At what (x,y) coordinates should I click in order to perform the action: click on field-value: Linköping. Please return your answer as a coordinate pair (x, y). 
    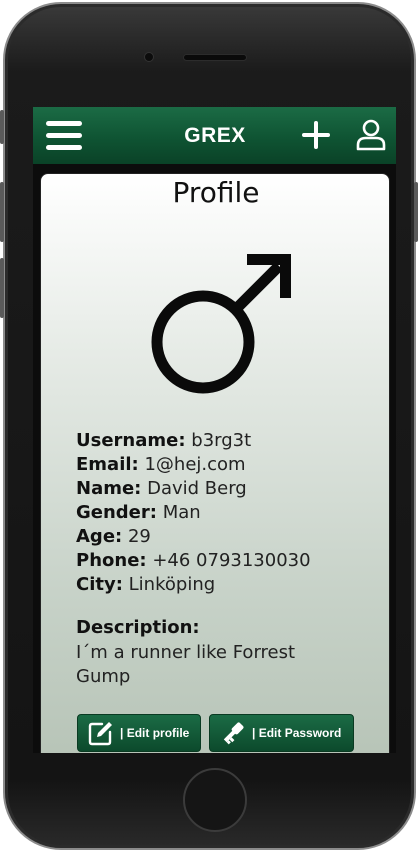
    Looking at the image, I should click on (172, 584).